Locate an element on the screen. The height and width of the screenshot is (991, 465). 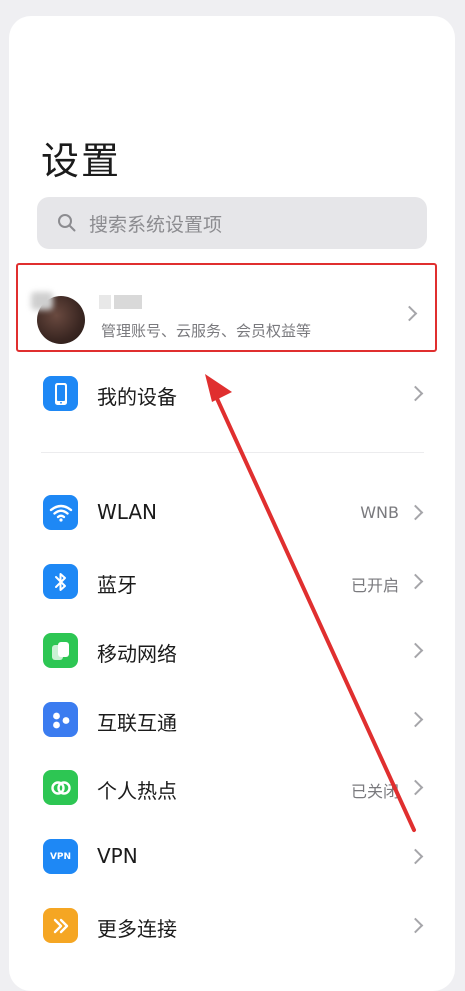
hotspot-label: 个人热点 is located at coordinates (137, 791).